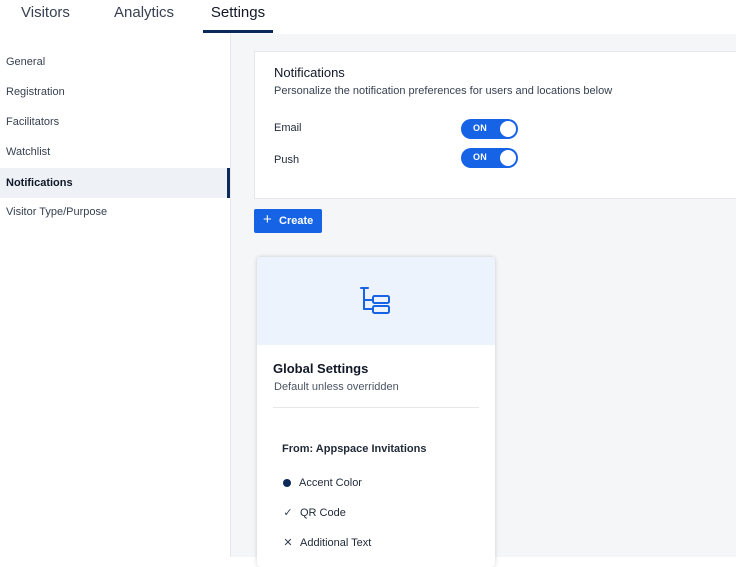 The image size is (736, 567). What do you see at coordinates (115, 62) in the screenshot?
I see `sidebar-item-general: General` at bounding box center [115, 62].